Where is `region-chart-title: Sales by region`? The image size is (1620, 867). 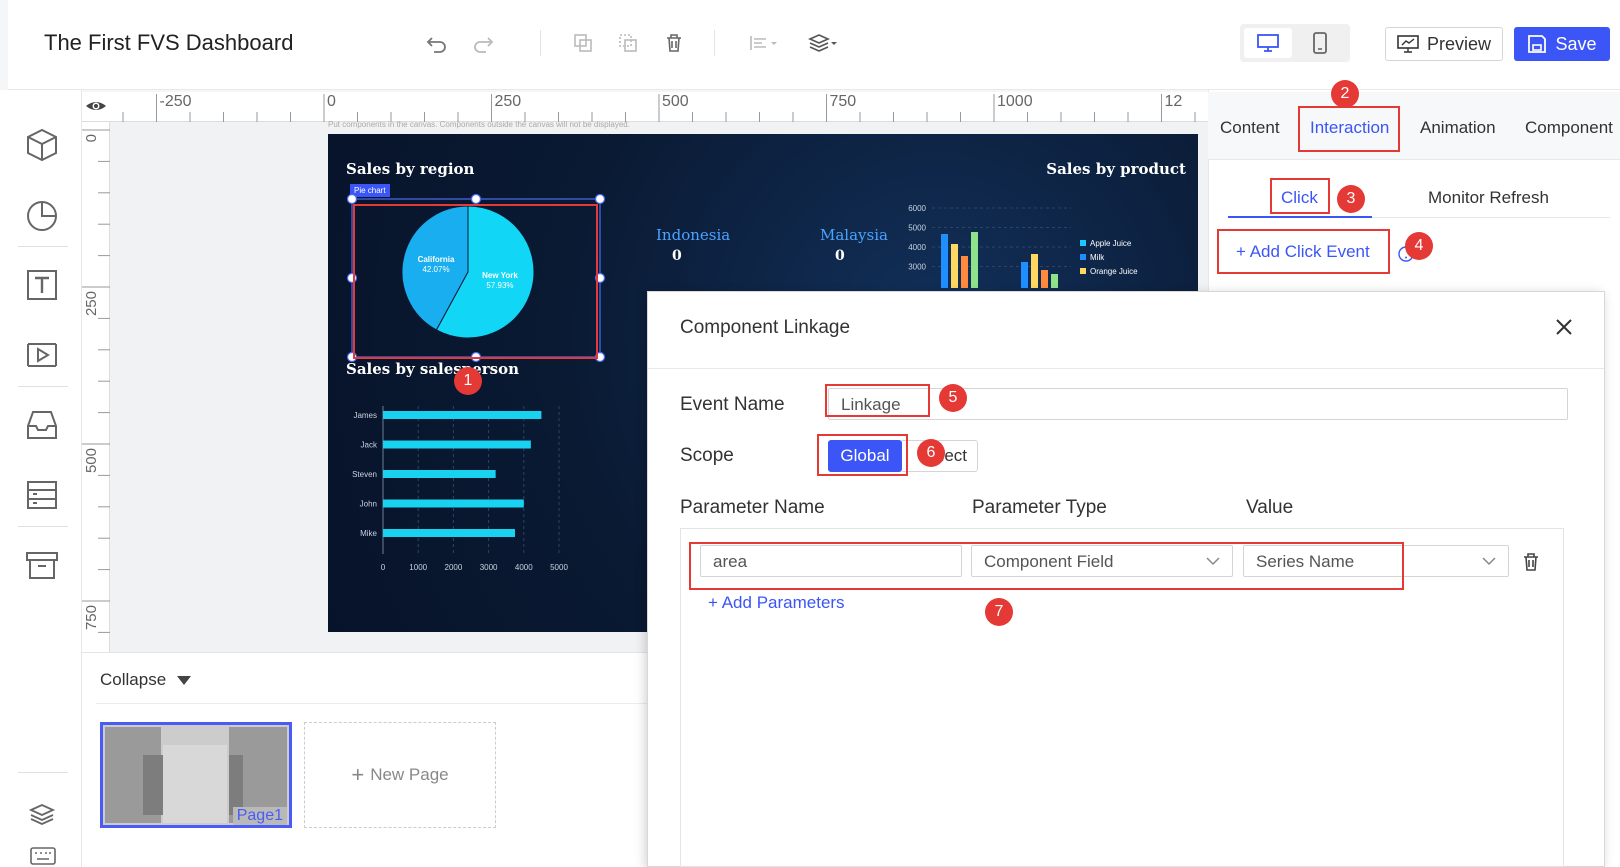
region-chart-title: Sales by region is located at coordinates (410, 169).